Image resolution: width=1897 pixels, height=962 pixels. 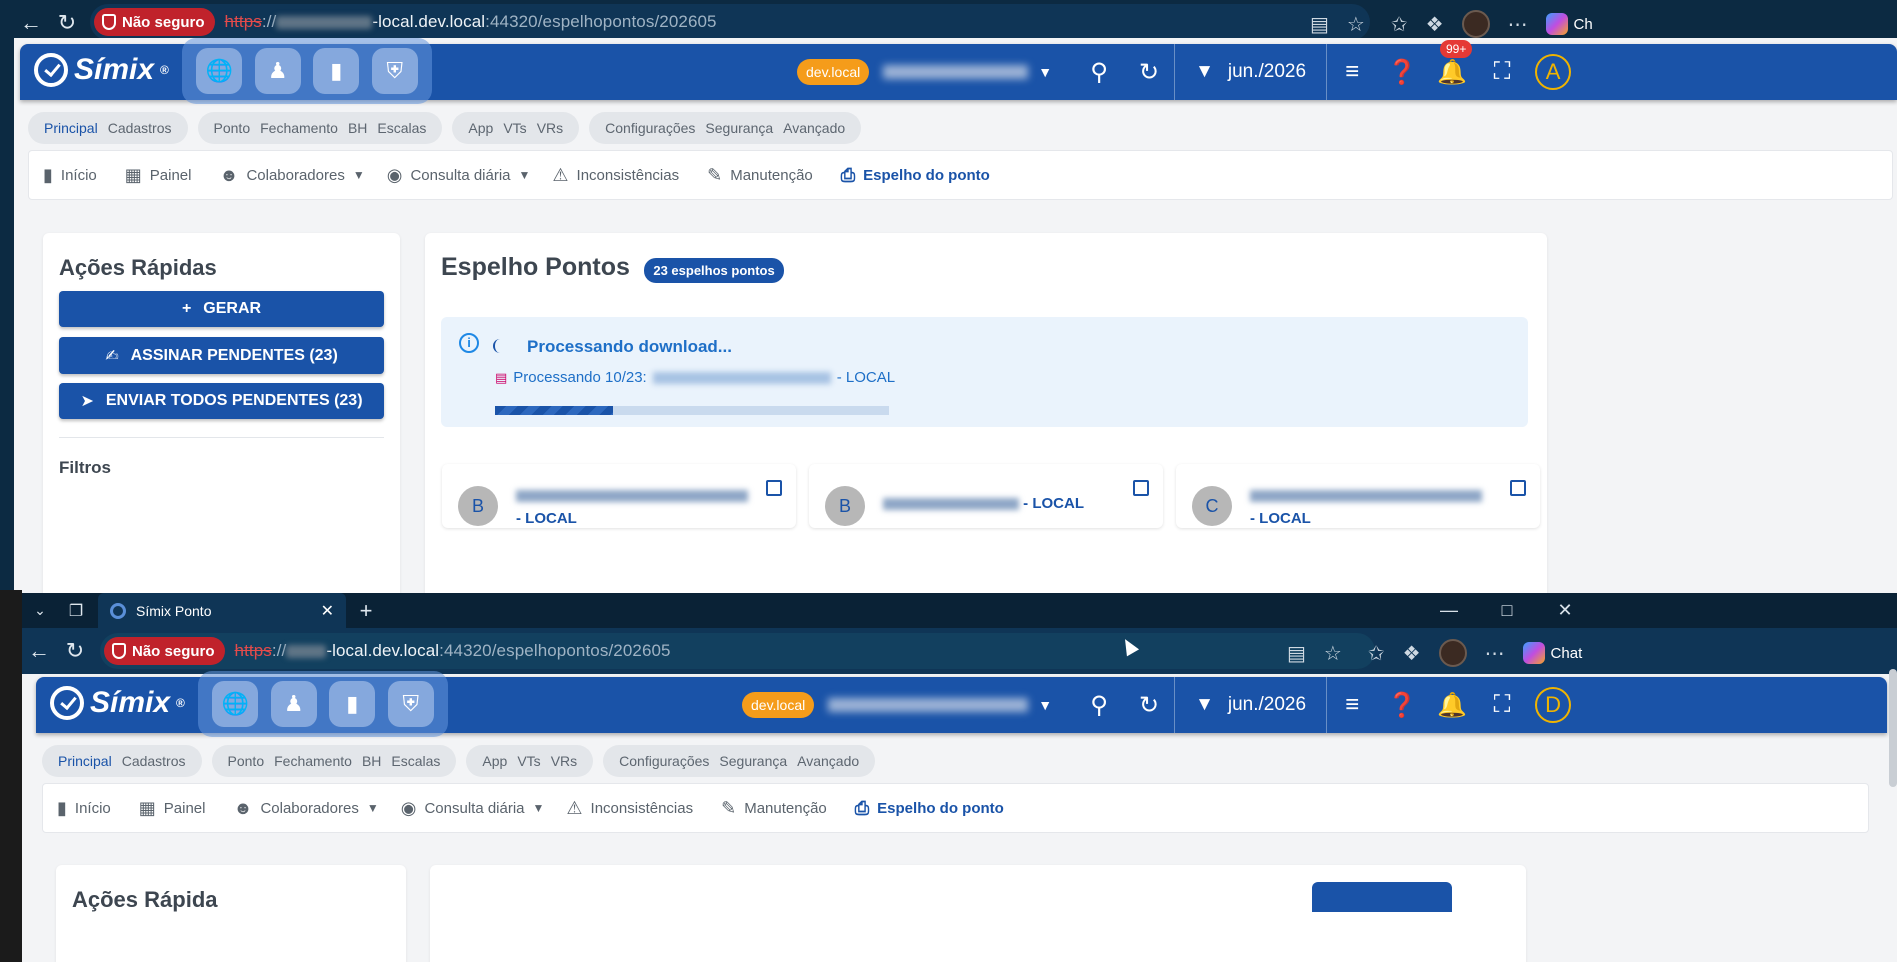 What do you see at coordinates (1502, 72) in the screenshot?
I see `fullscreen-icon: ⛶` at bounding box center [1502, 72].